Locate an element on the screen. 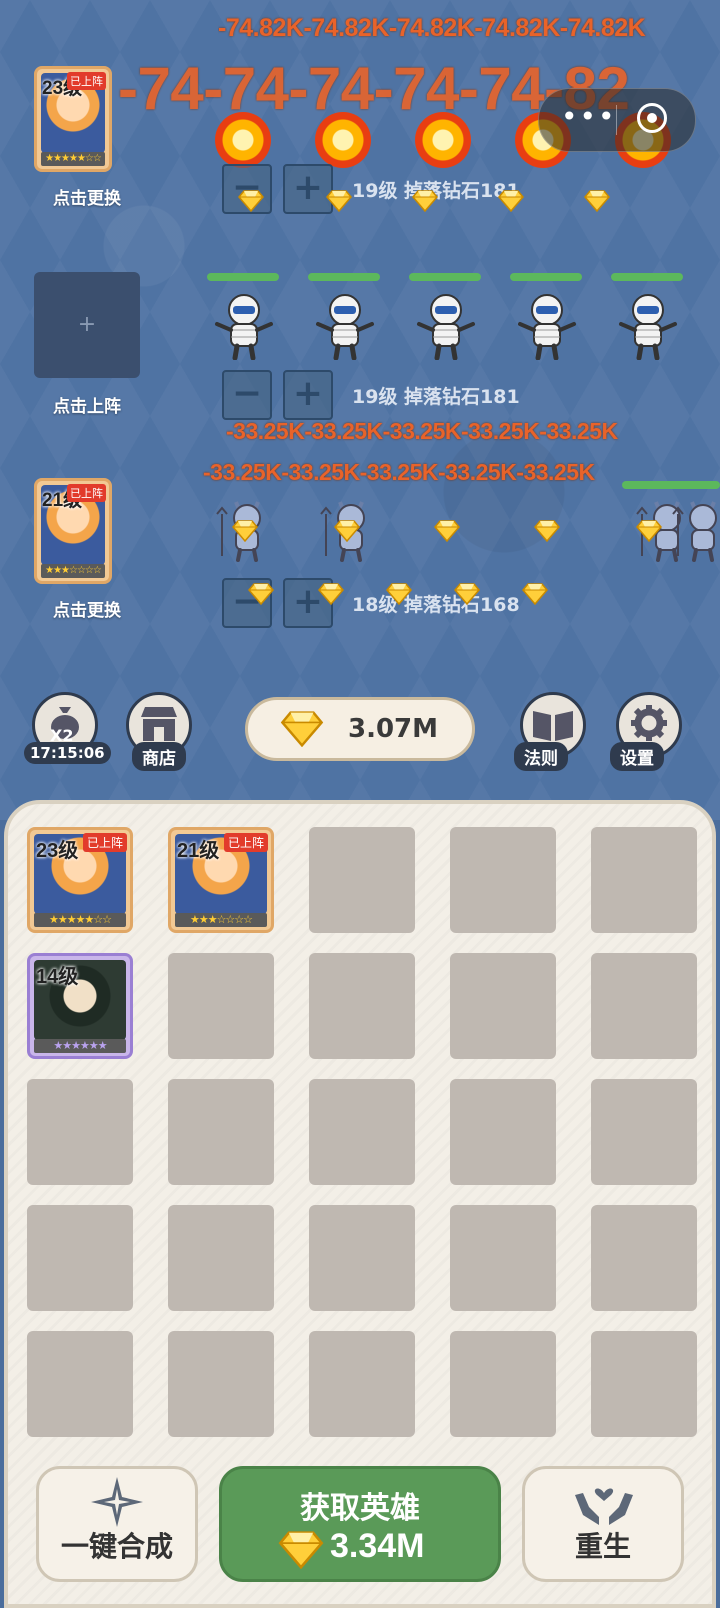 This screenshot has width=720, height=1608. more-icon: ••• is located at coordinates (589, 117).